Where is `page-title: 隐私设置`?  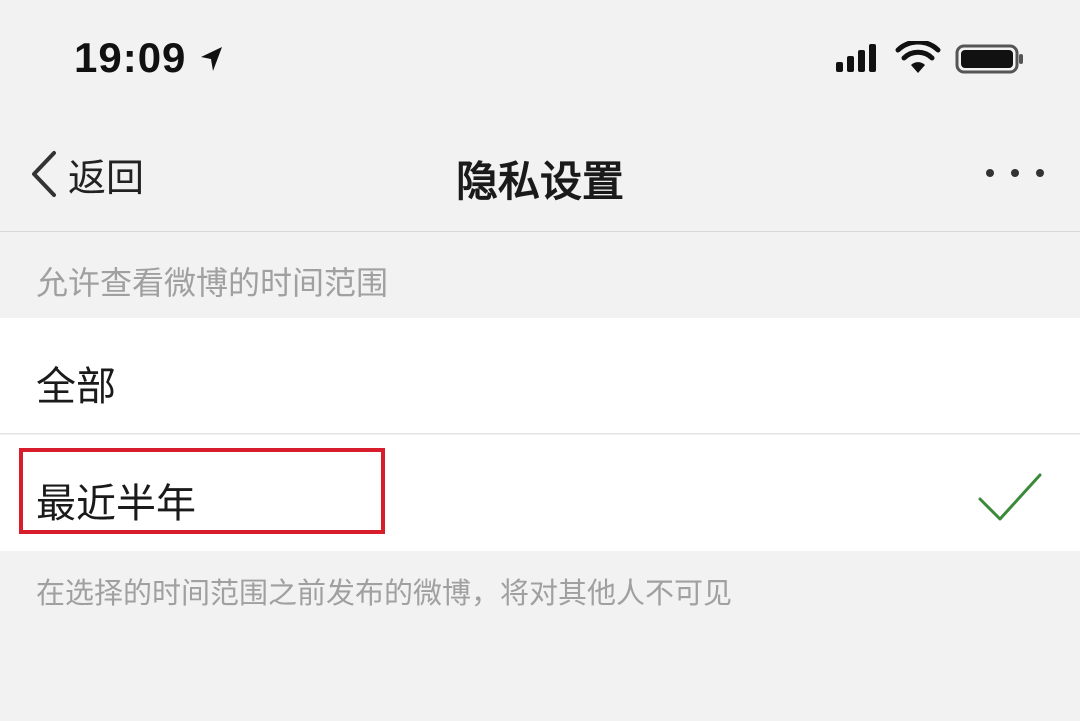 page-title: 隐私设置 is located at coordinates (539, 181).